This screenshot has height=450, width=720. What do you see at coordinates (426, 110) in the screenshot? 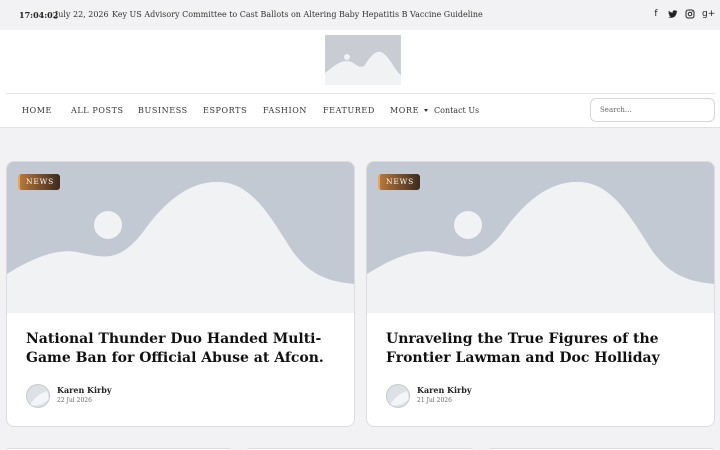
I see `chevron-down-icon` at bounding box center [426, 110].